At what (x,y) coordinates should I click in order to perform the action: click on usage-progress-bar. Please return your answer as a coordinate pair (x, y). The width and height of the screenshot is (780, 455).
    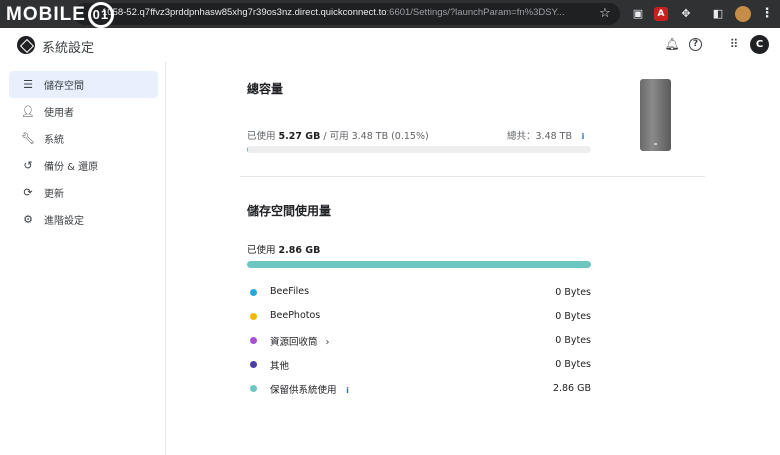
    Looking at the image, I should click on (419, 264).